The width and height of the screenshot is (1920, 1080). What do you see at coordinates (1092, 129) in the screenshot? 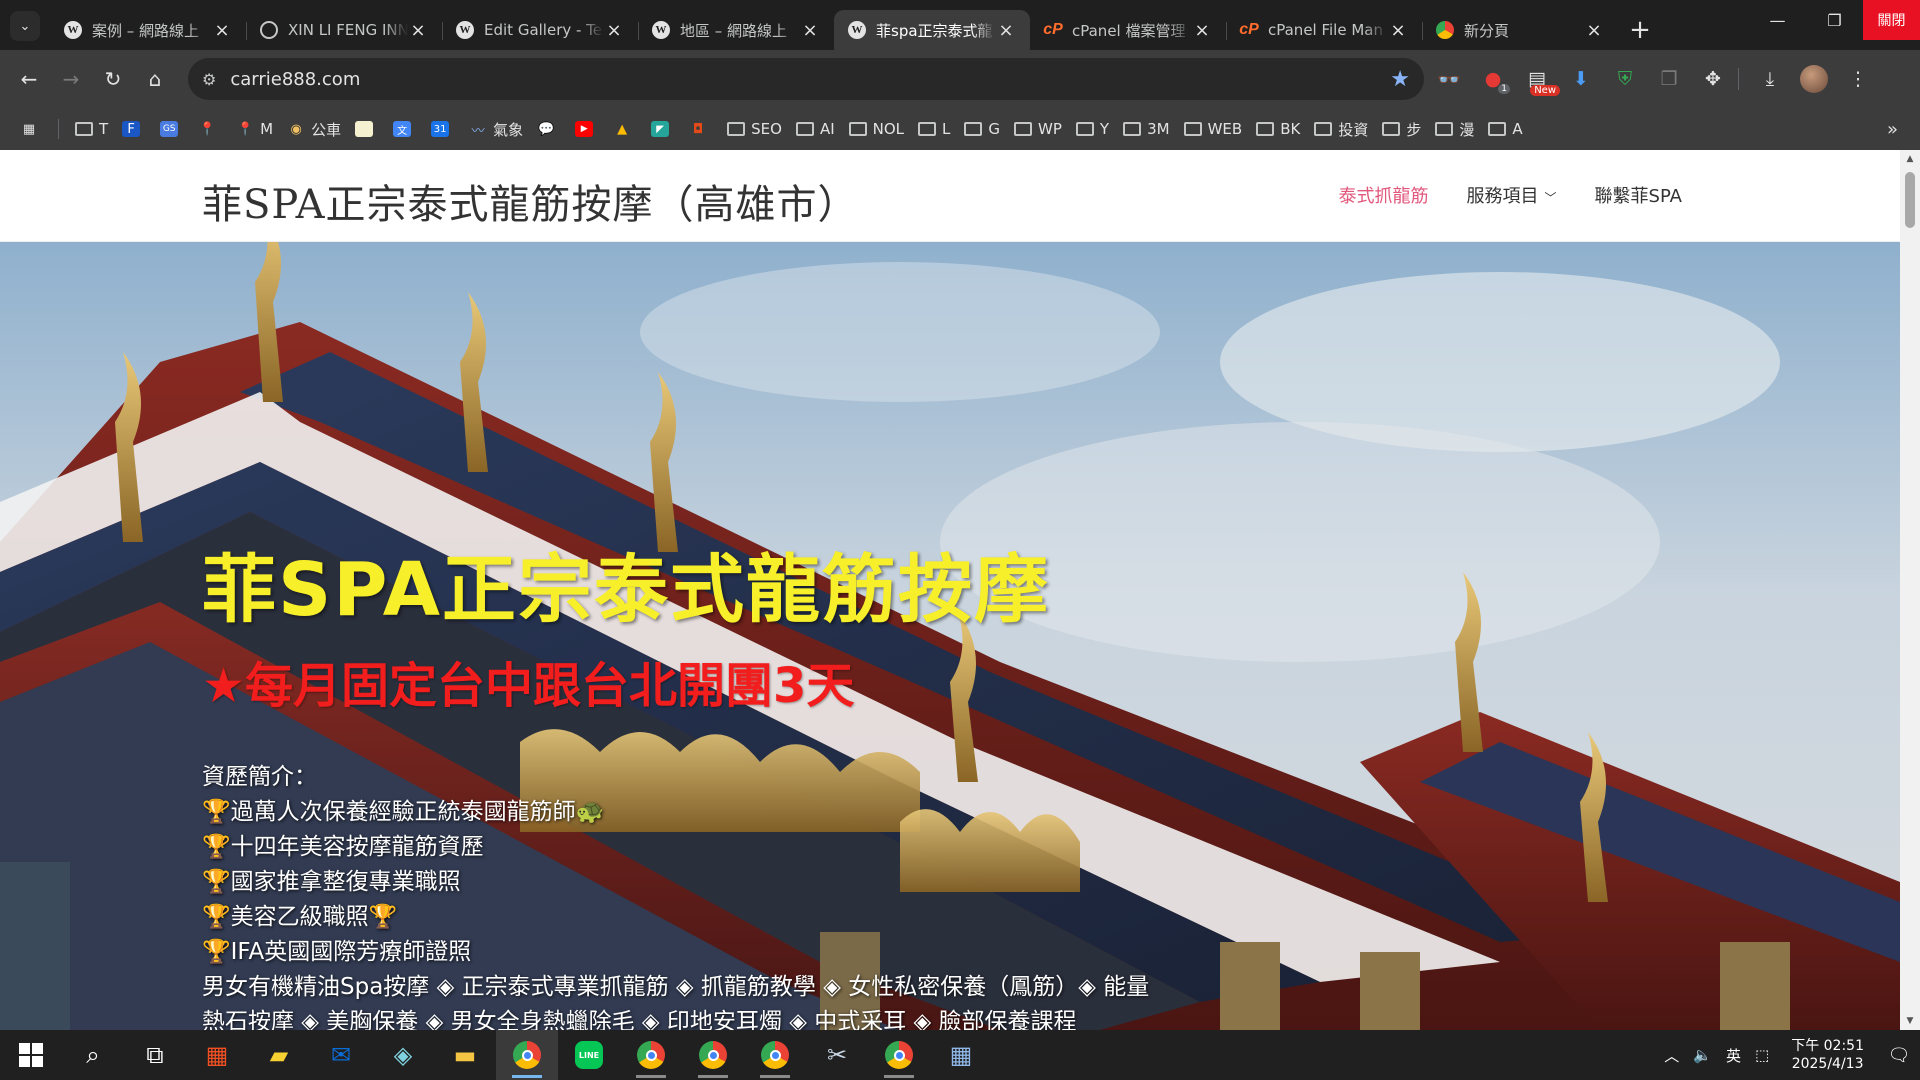
I see `bookmark-folder-y: Y` at bounding box center [1092, 129].